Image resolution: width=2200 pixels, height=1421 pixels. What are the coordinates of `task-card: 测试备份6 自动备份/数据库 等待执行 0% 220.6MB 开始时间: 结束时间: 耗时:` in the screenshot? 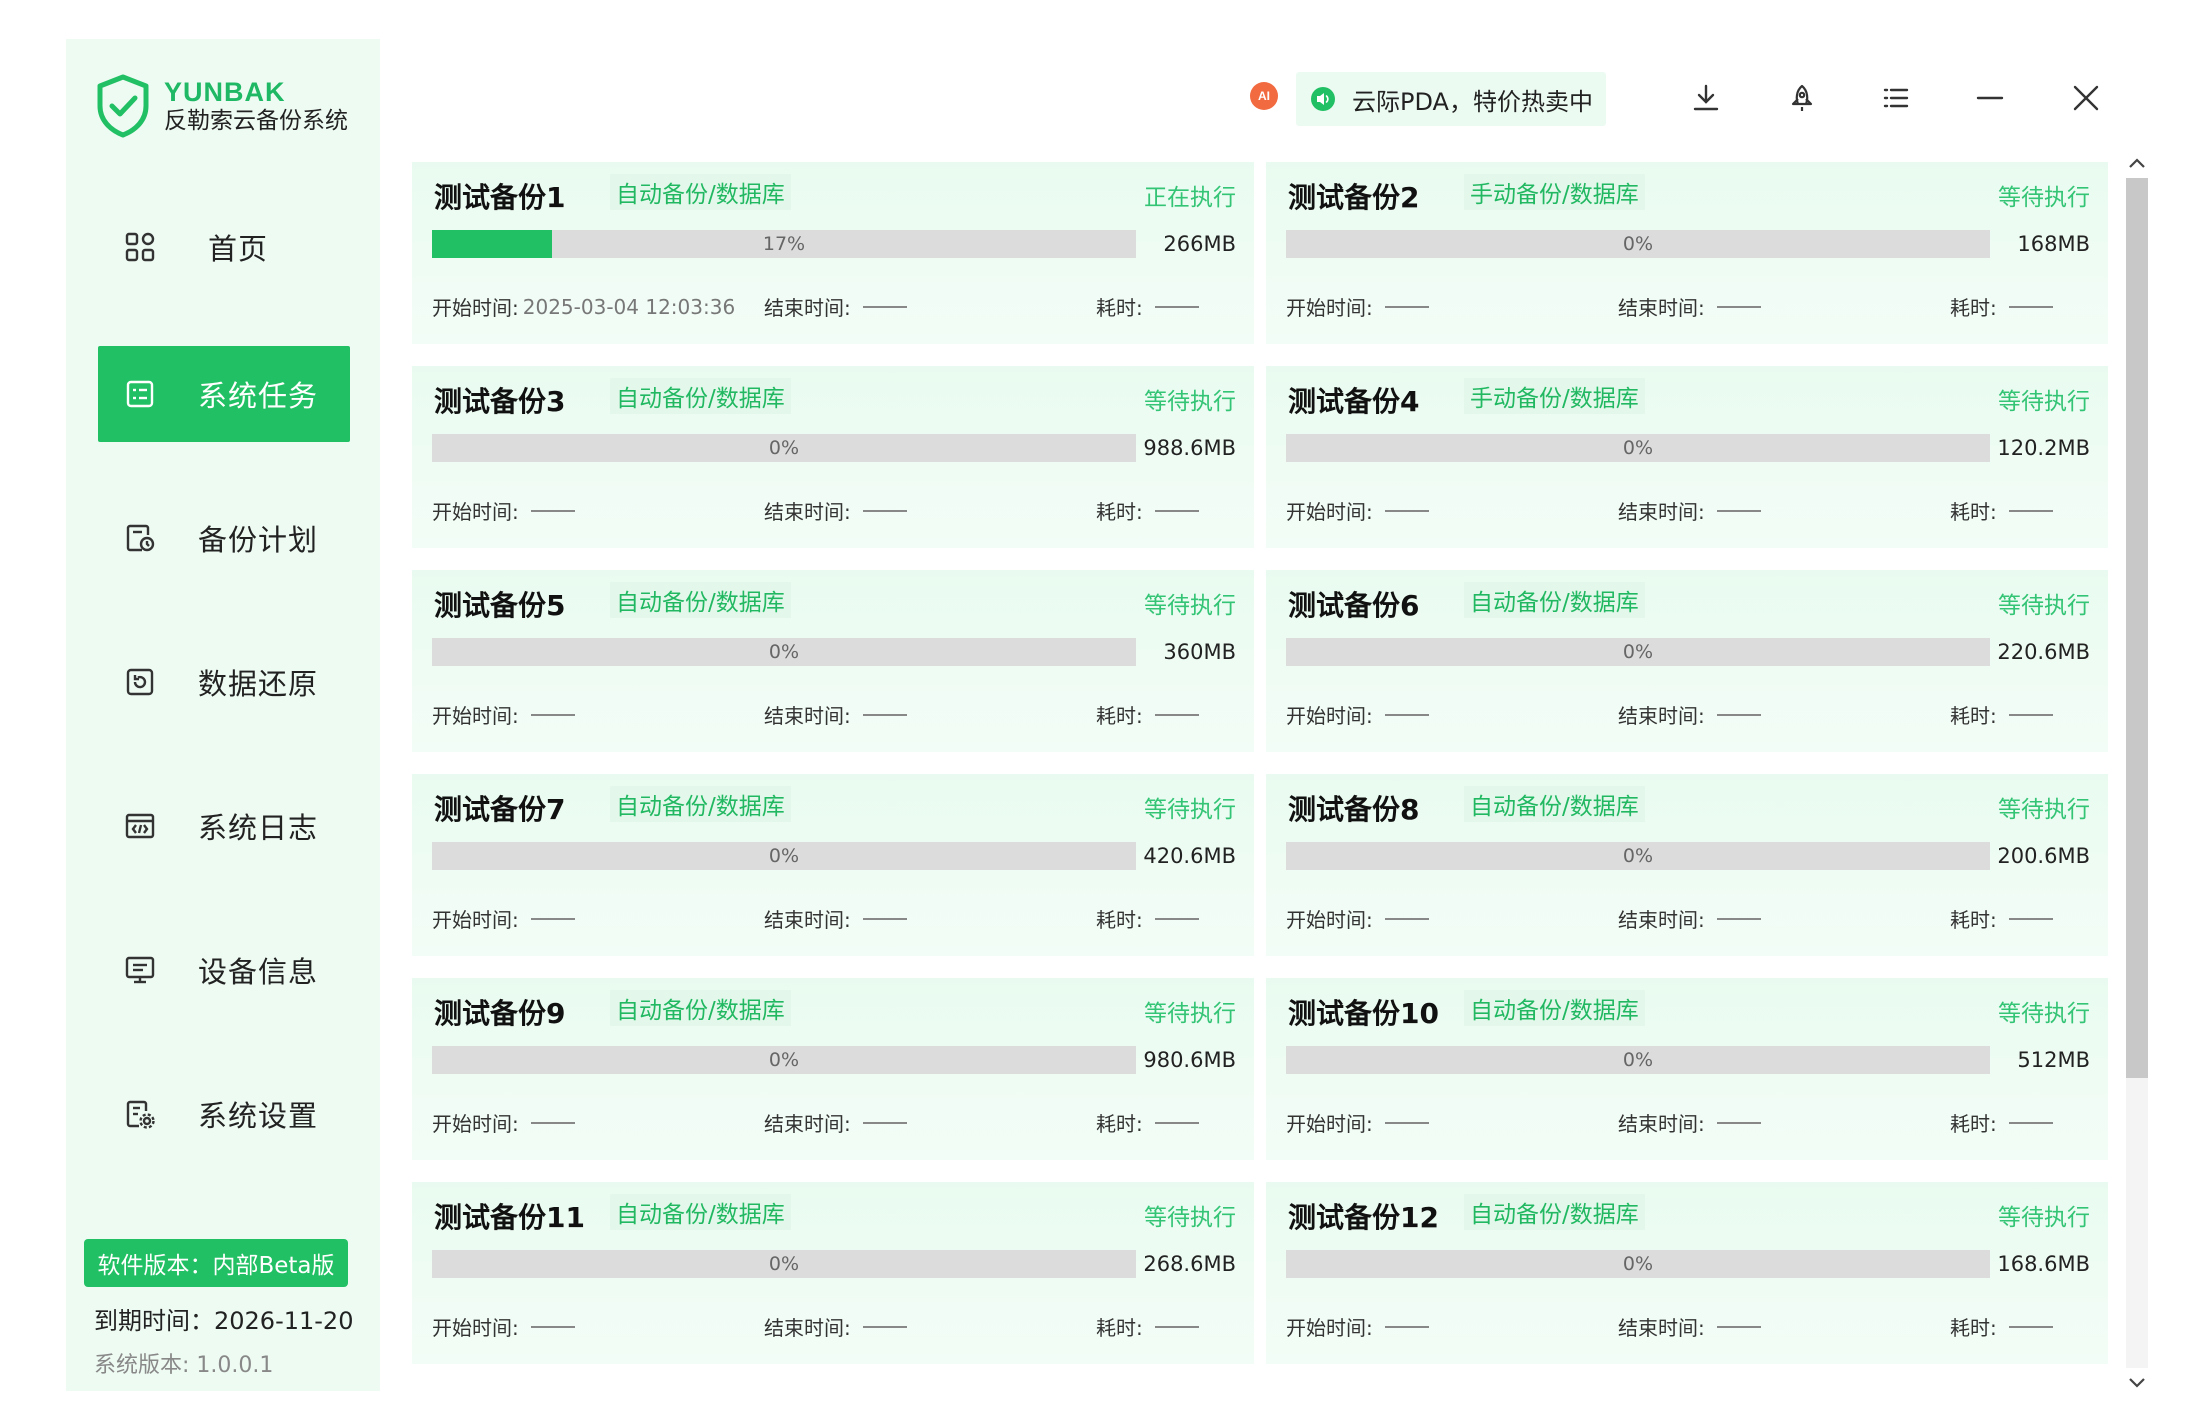 It's located at (1687, 661).